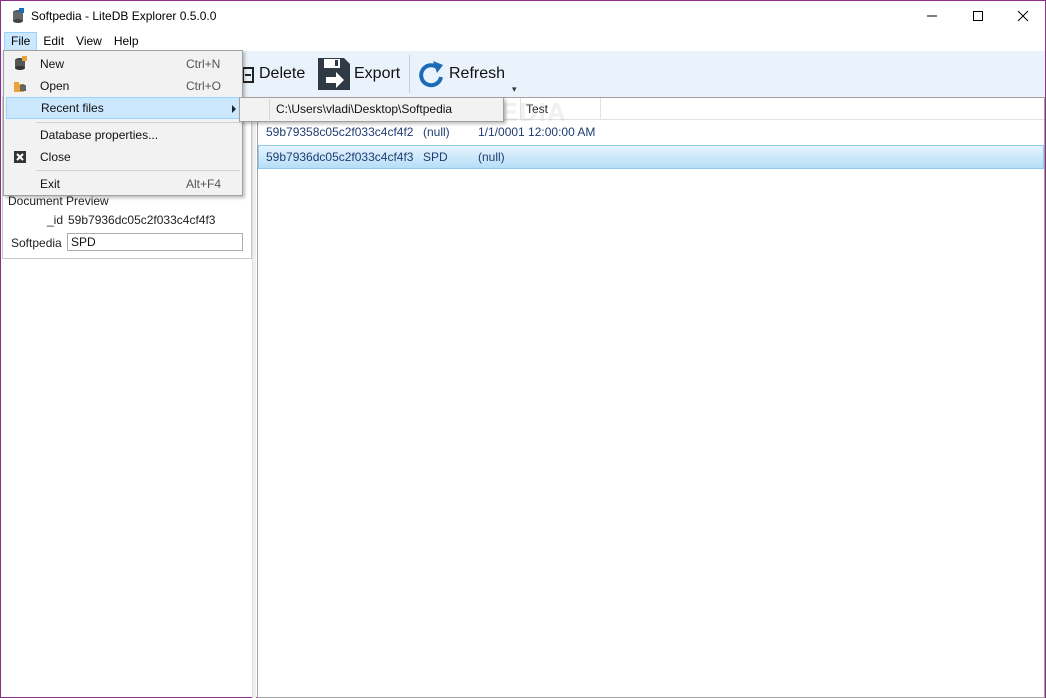  I want to click on save-disk-icon, so click(334, 74).